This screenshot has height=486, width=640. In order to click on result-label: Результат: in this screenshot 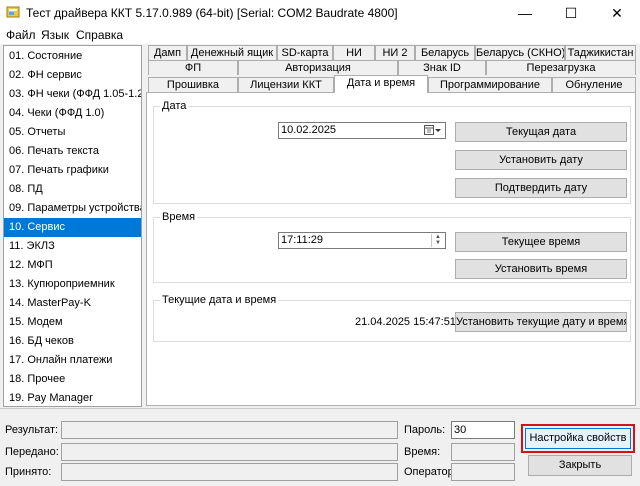, I will do `click(32, 430)`.